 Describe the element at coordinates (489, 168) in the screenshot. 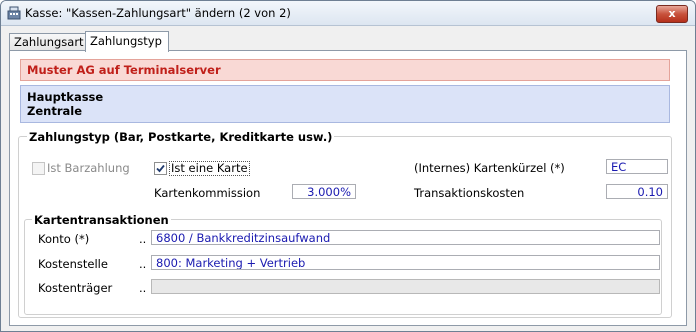

I see `kartenkuerzel-label: (Internes) Kartenkürzel (*)` at that location.